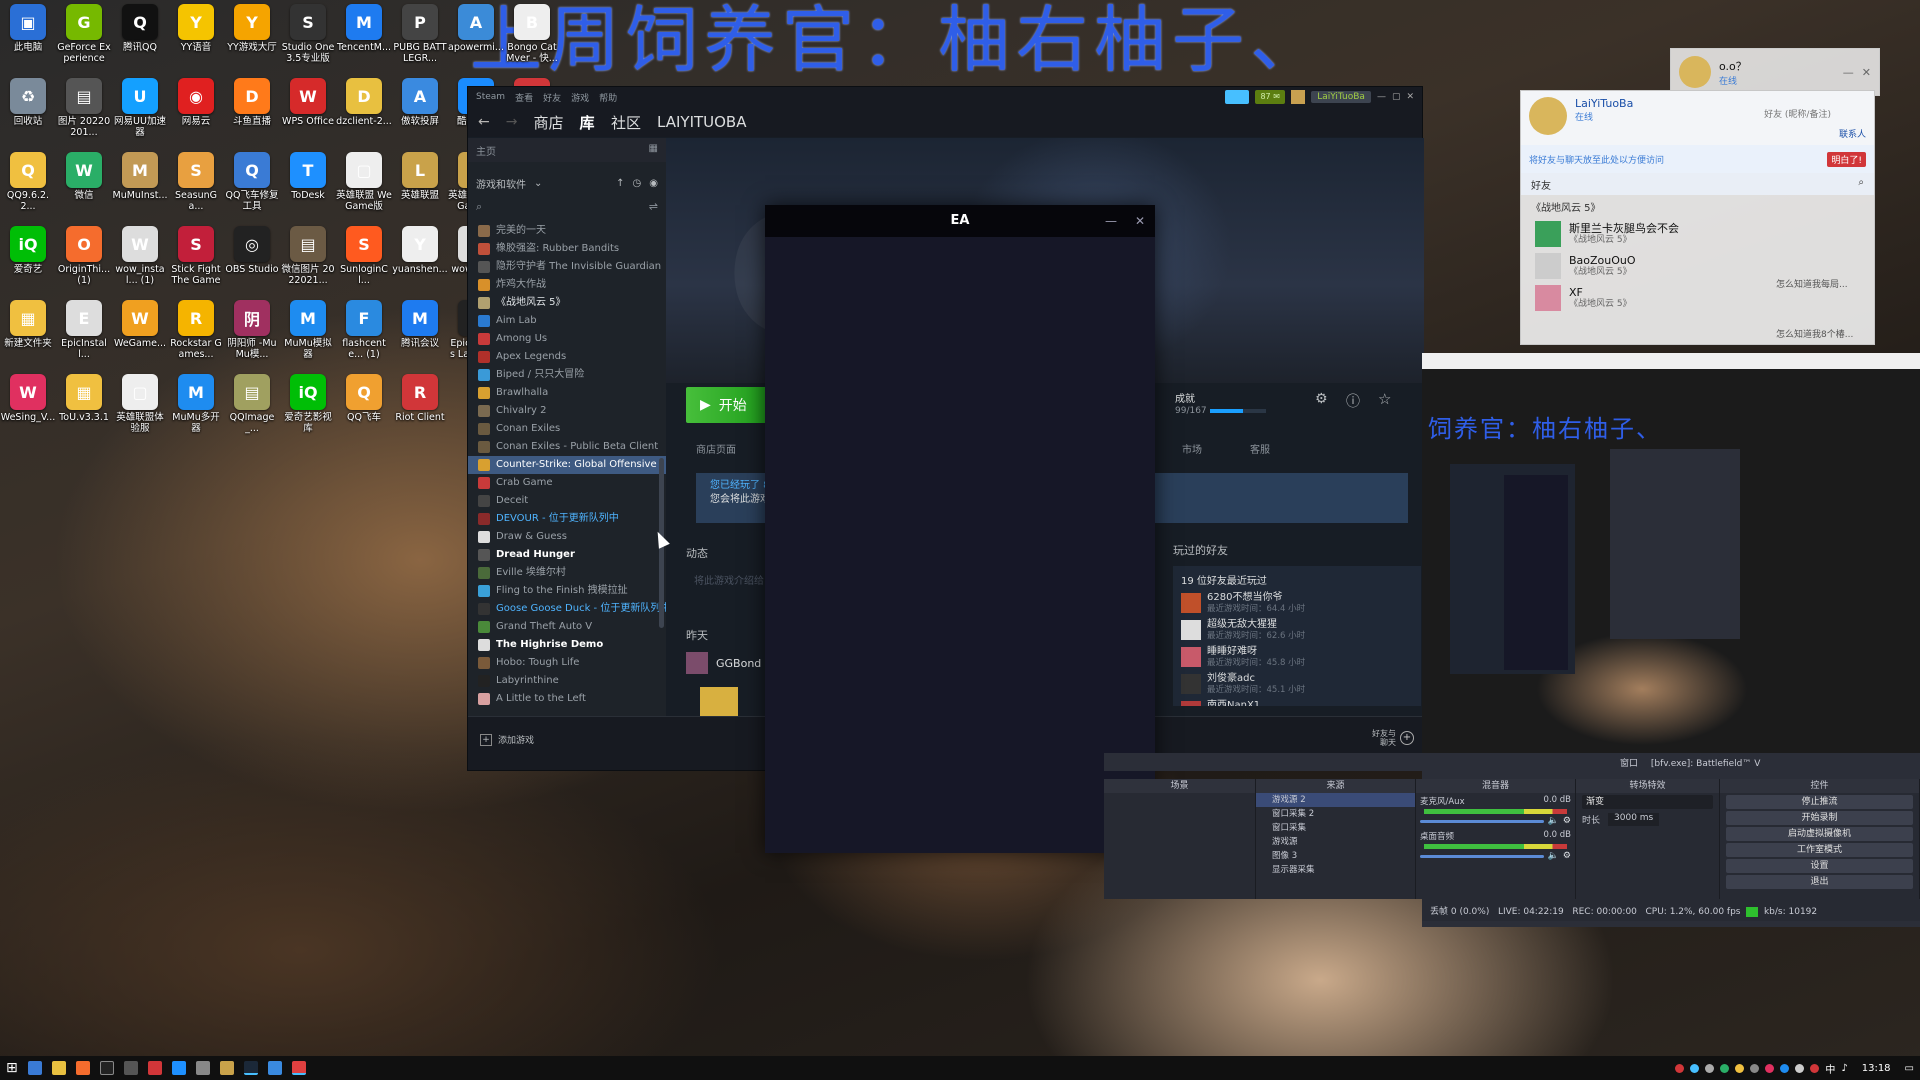 This screenshot has width=1920, height=1080. I want to click on desktop-icon: ▢ 英雄联盟 WeGame版, so click(364, 182).